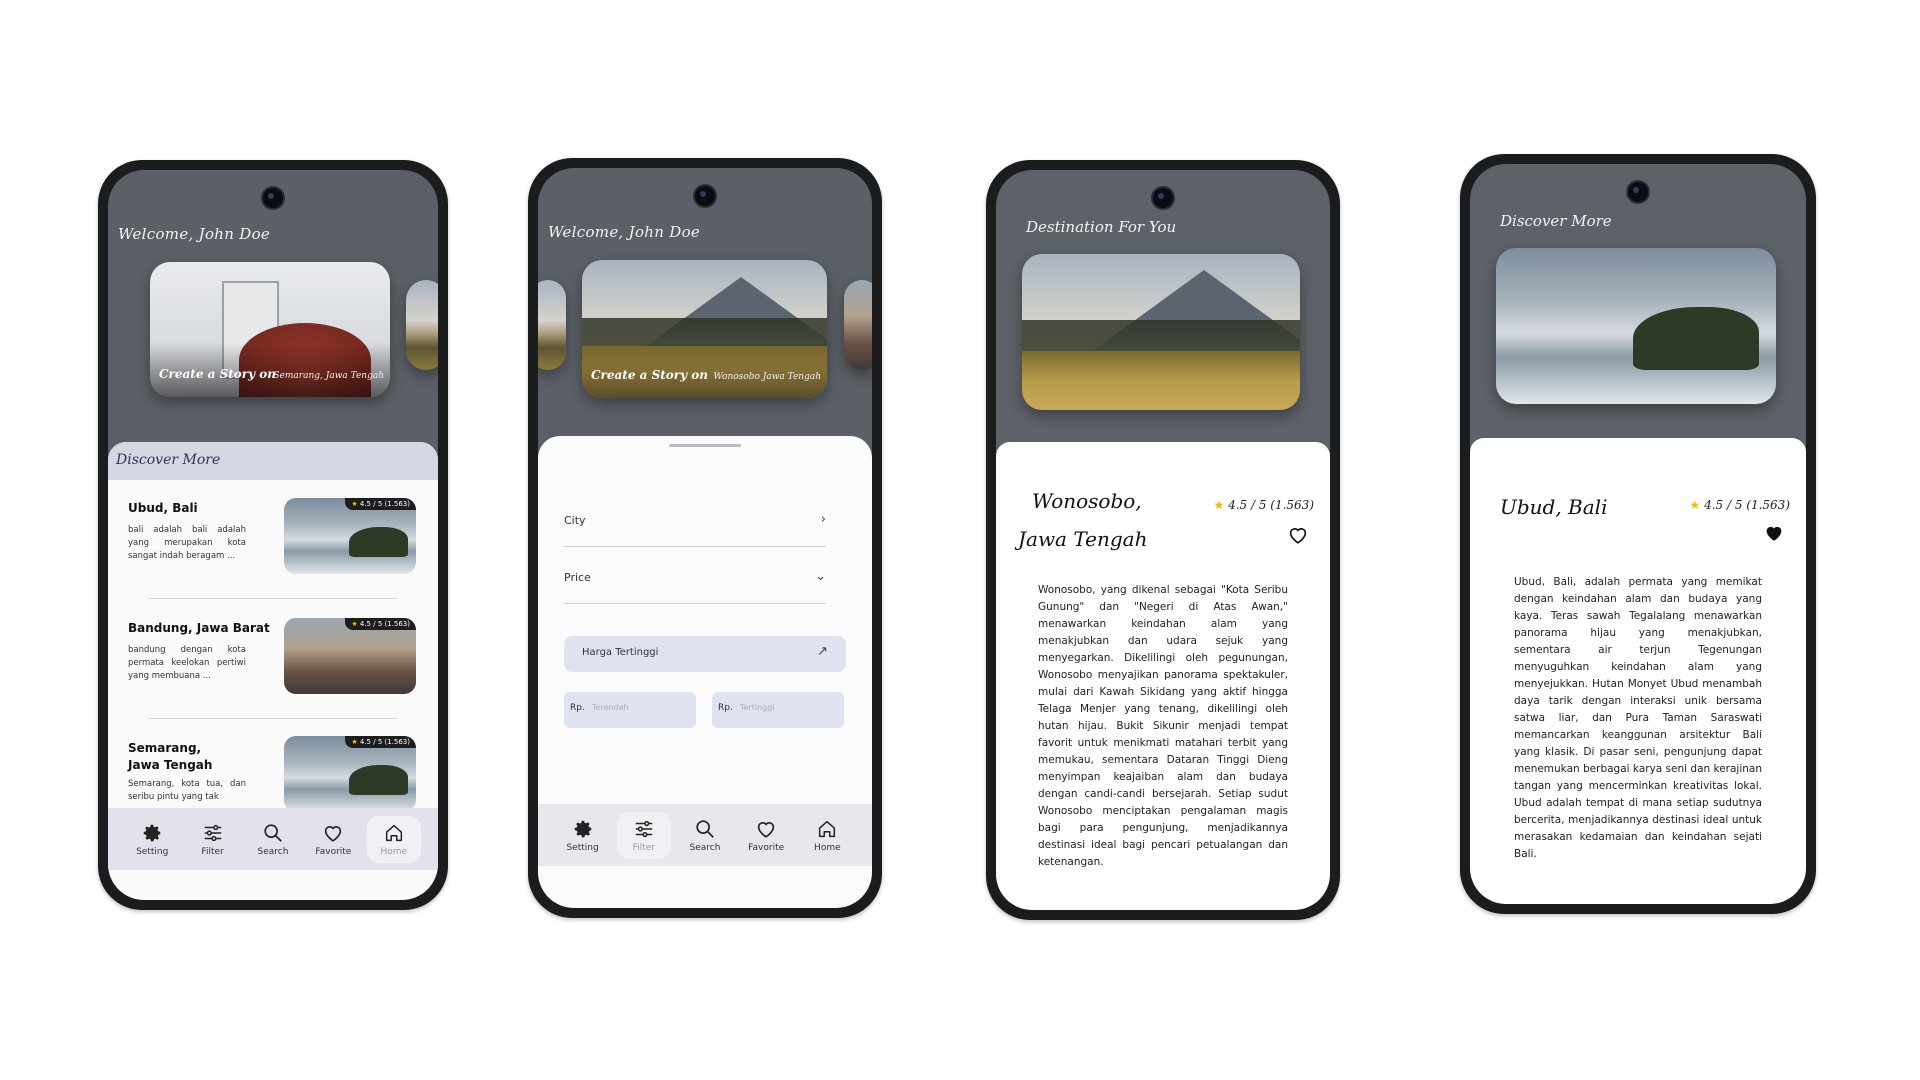  What do you see at coordinates (778, 710) in the screenshot?
I see `max-price-field: Rp. Tertinggi` at bounding box center [778, 710].